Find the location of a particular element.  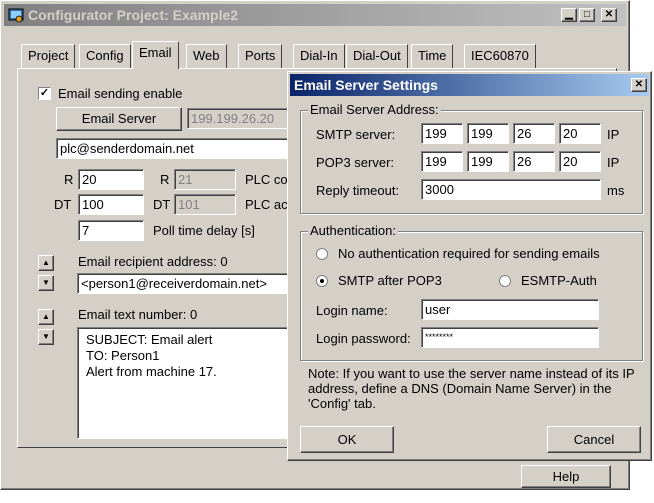

main-titlebar: Configurator Project: Example2 ▁ □ ✕ is located at coordinates (315, 15).